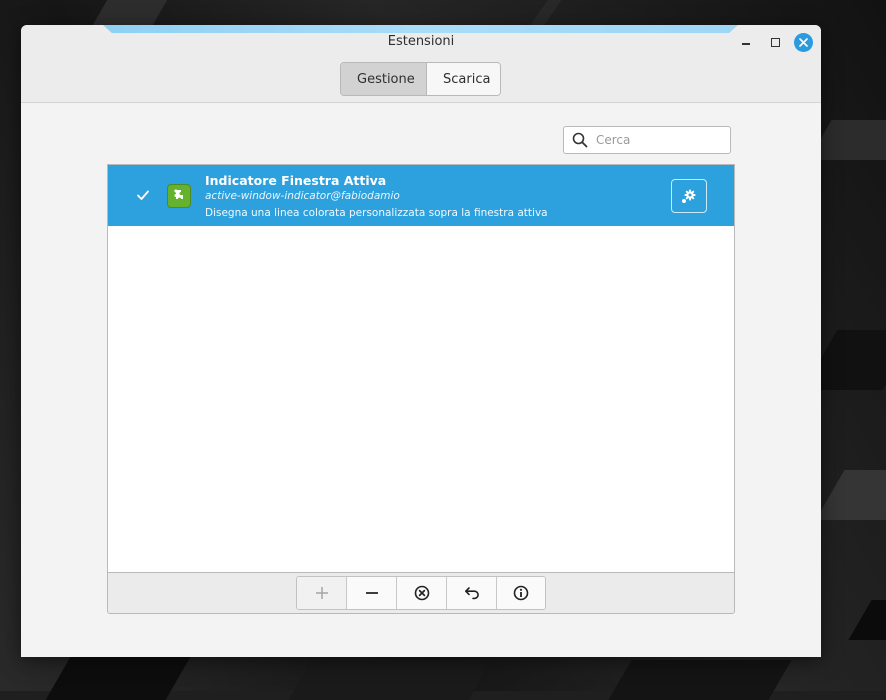 Image resolution: width=886 pixels, height=700 pixels. I want to click on tab-gestione: Gestione, so click(384, 79).